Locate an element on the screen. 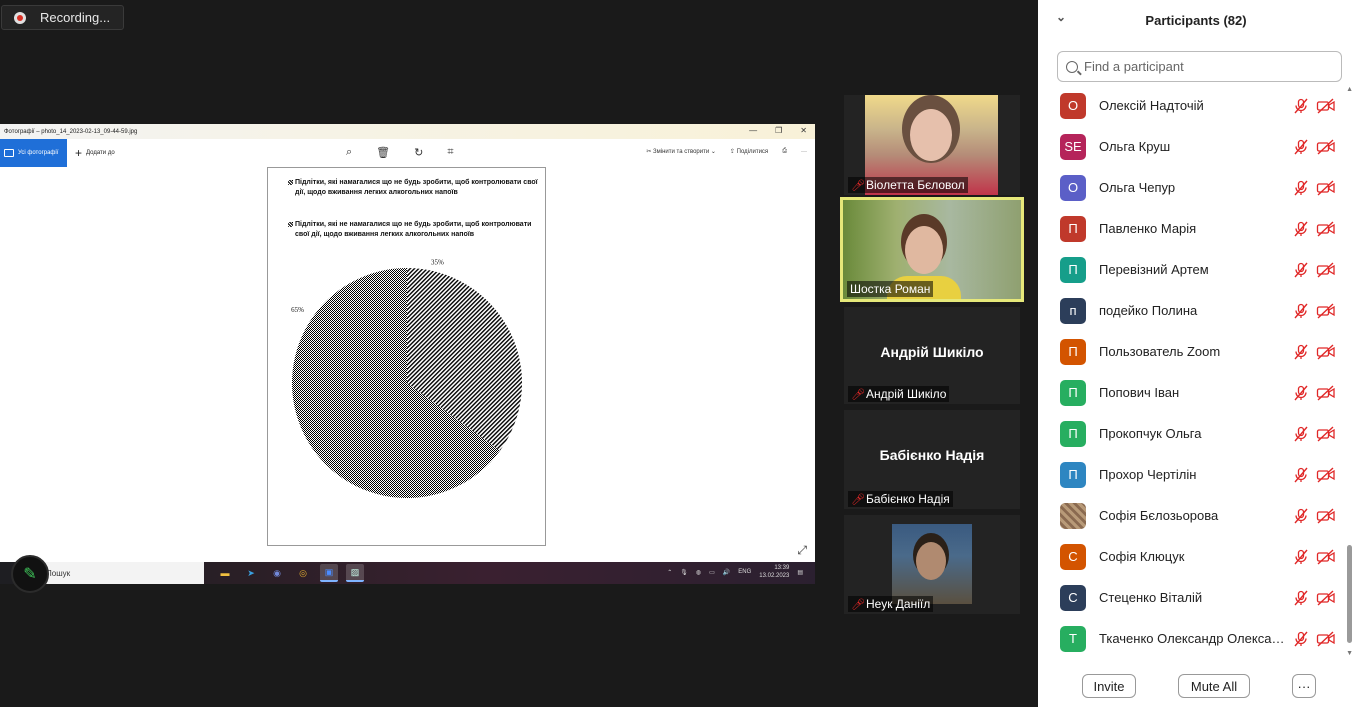 This screenshot has height=707, width=1354. annotate-pencil-icon: ✎ is located at coordinates (30, 574).